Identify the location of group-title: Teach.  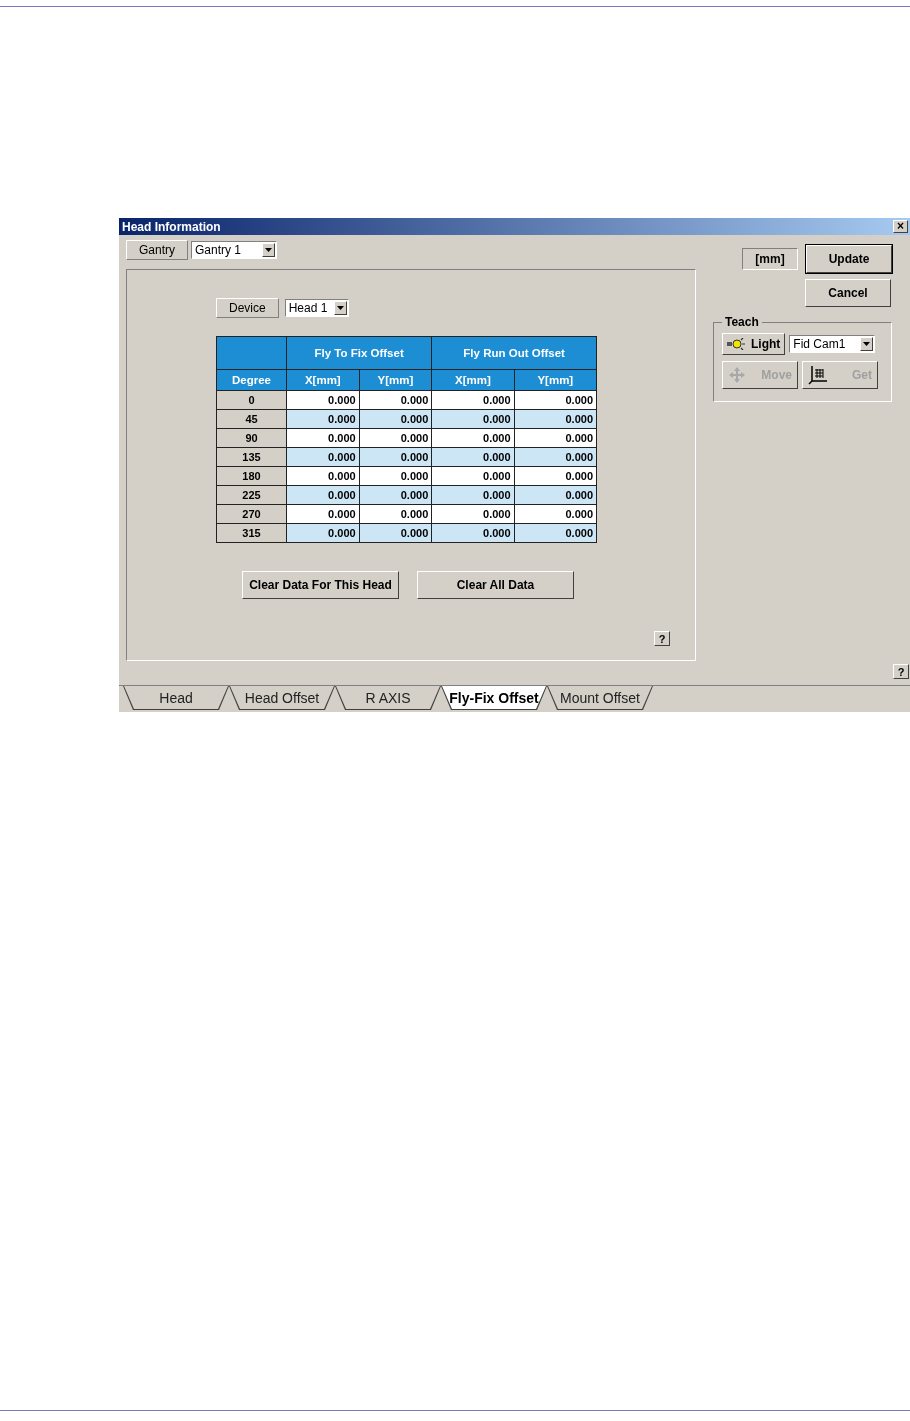
(742, 322).